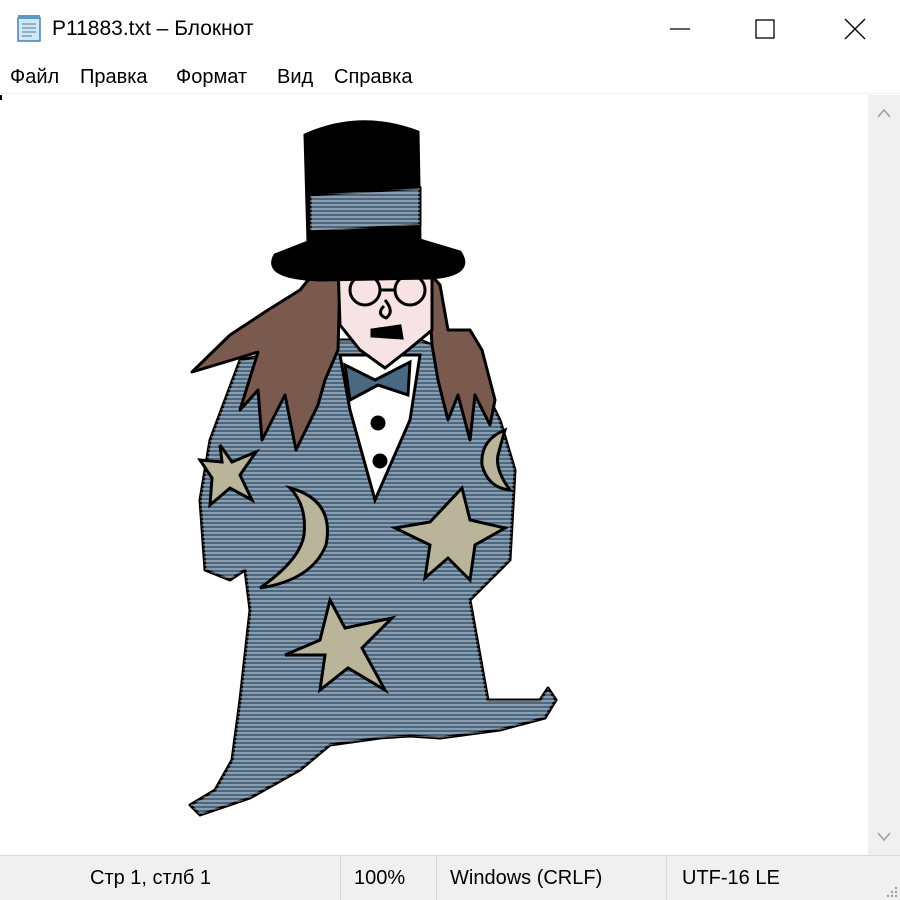  I want to click on notepad-icon, so click(29, 28).